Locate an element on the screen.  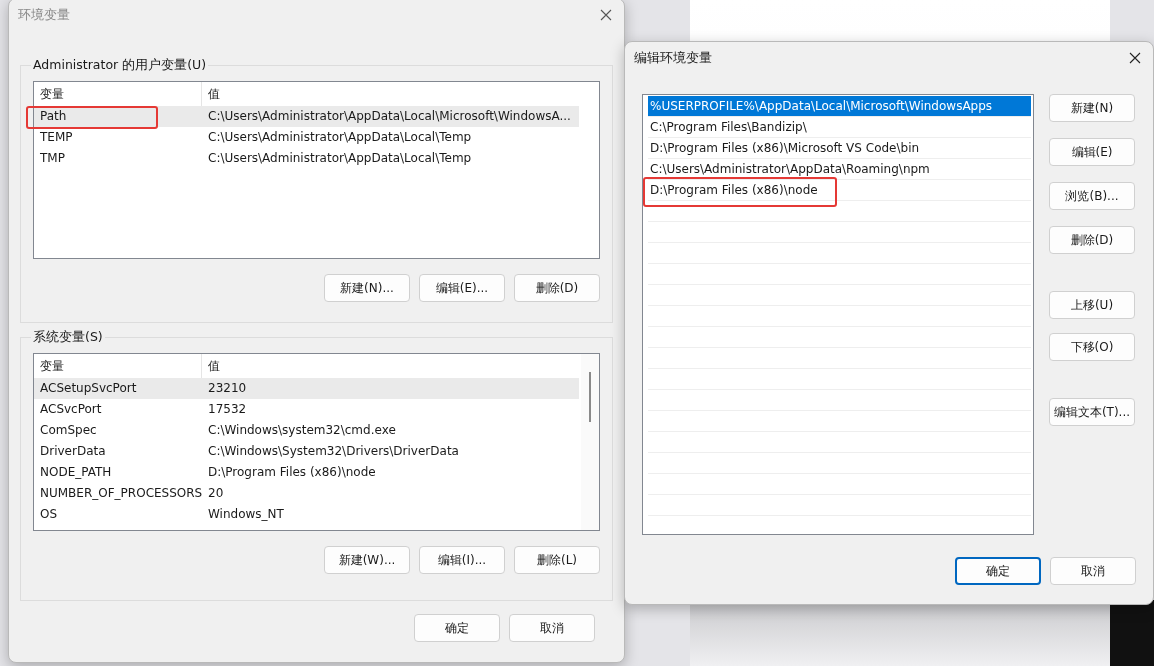
list-row: DriverData C:\Windows\System32\Drivers\DriverData is located at coordinates (306, 451).